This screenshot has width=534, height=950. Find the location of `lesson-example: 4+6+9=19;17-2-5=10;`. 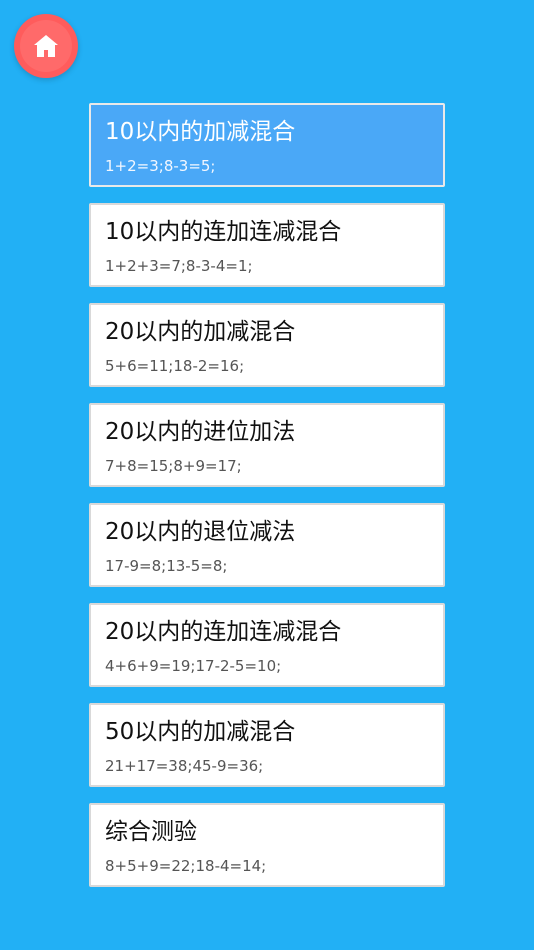

lesson-example: 4+6+9=19;17-2-5=10; is located at coordinates (193, 666).